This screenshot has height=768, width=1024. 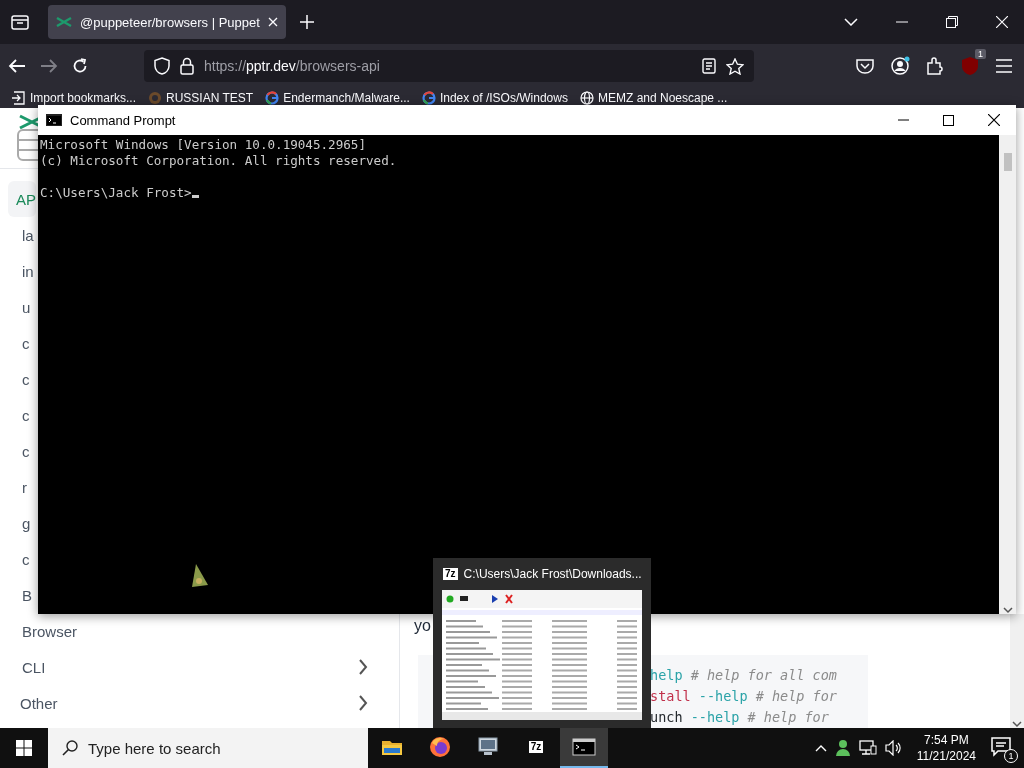 What do you see at coordinates (946, 740) in the screenshot?
I see `clock-time: 7:54 PM` at bounding box center [946, 740].